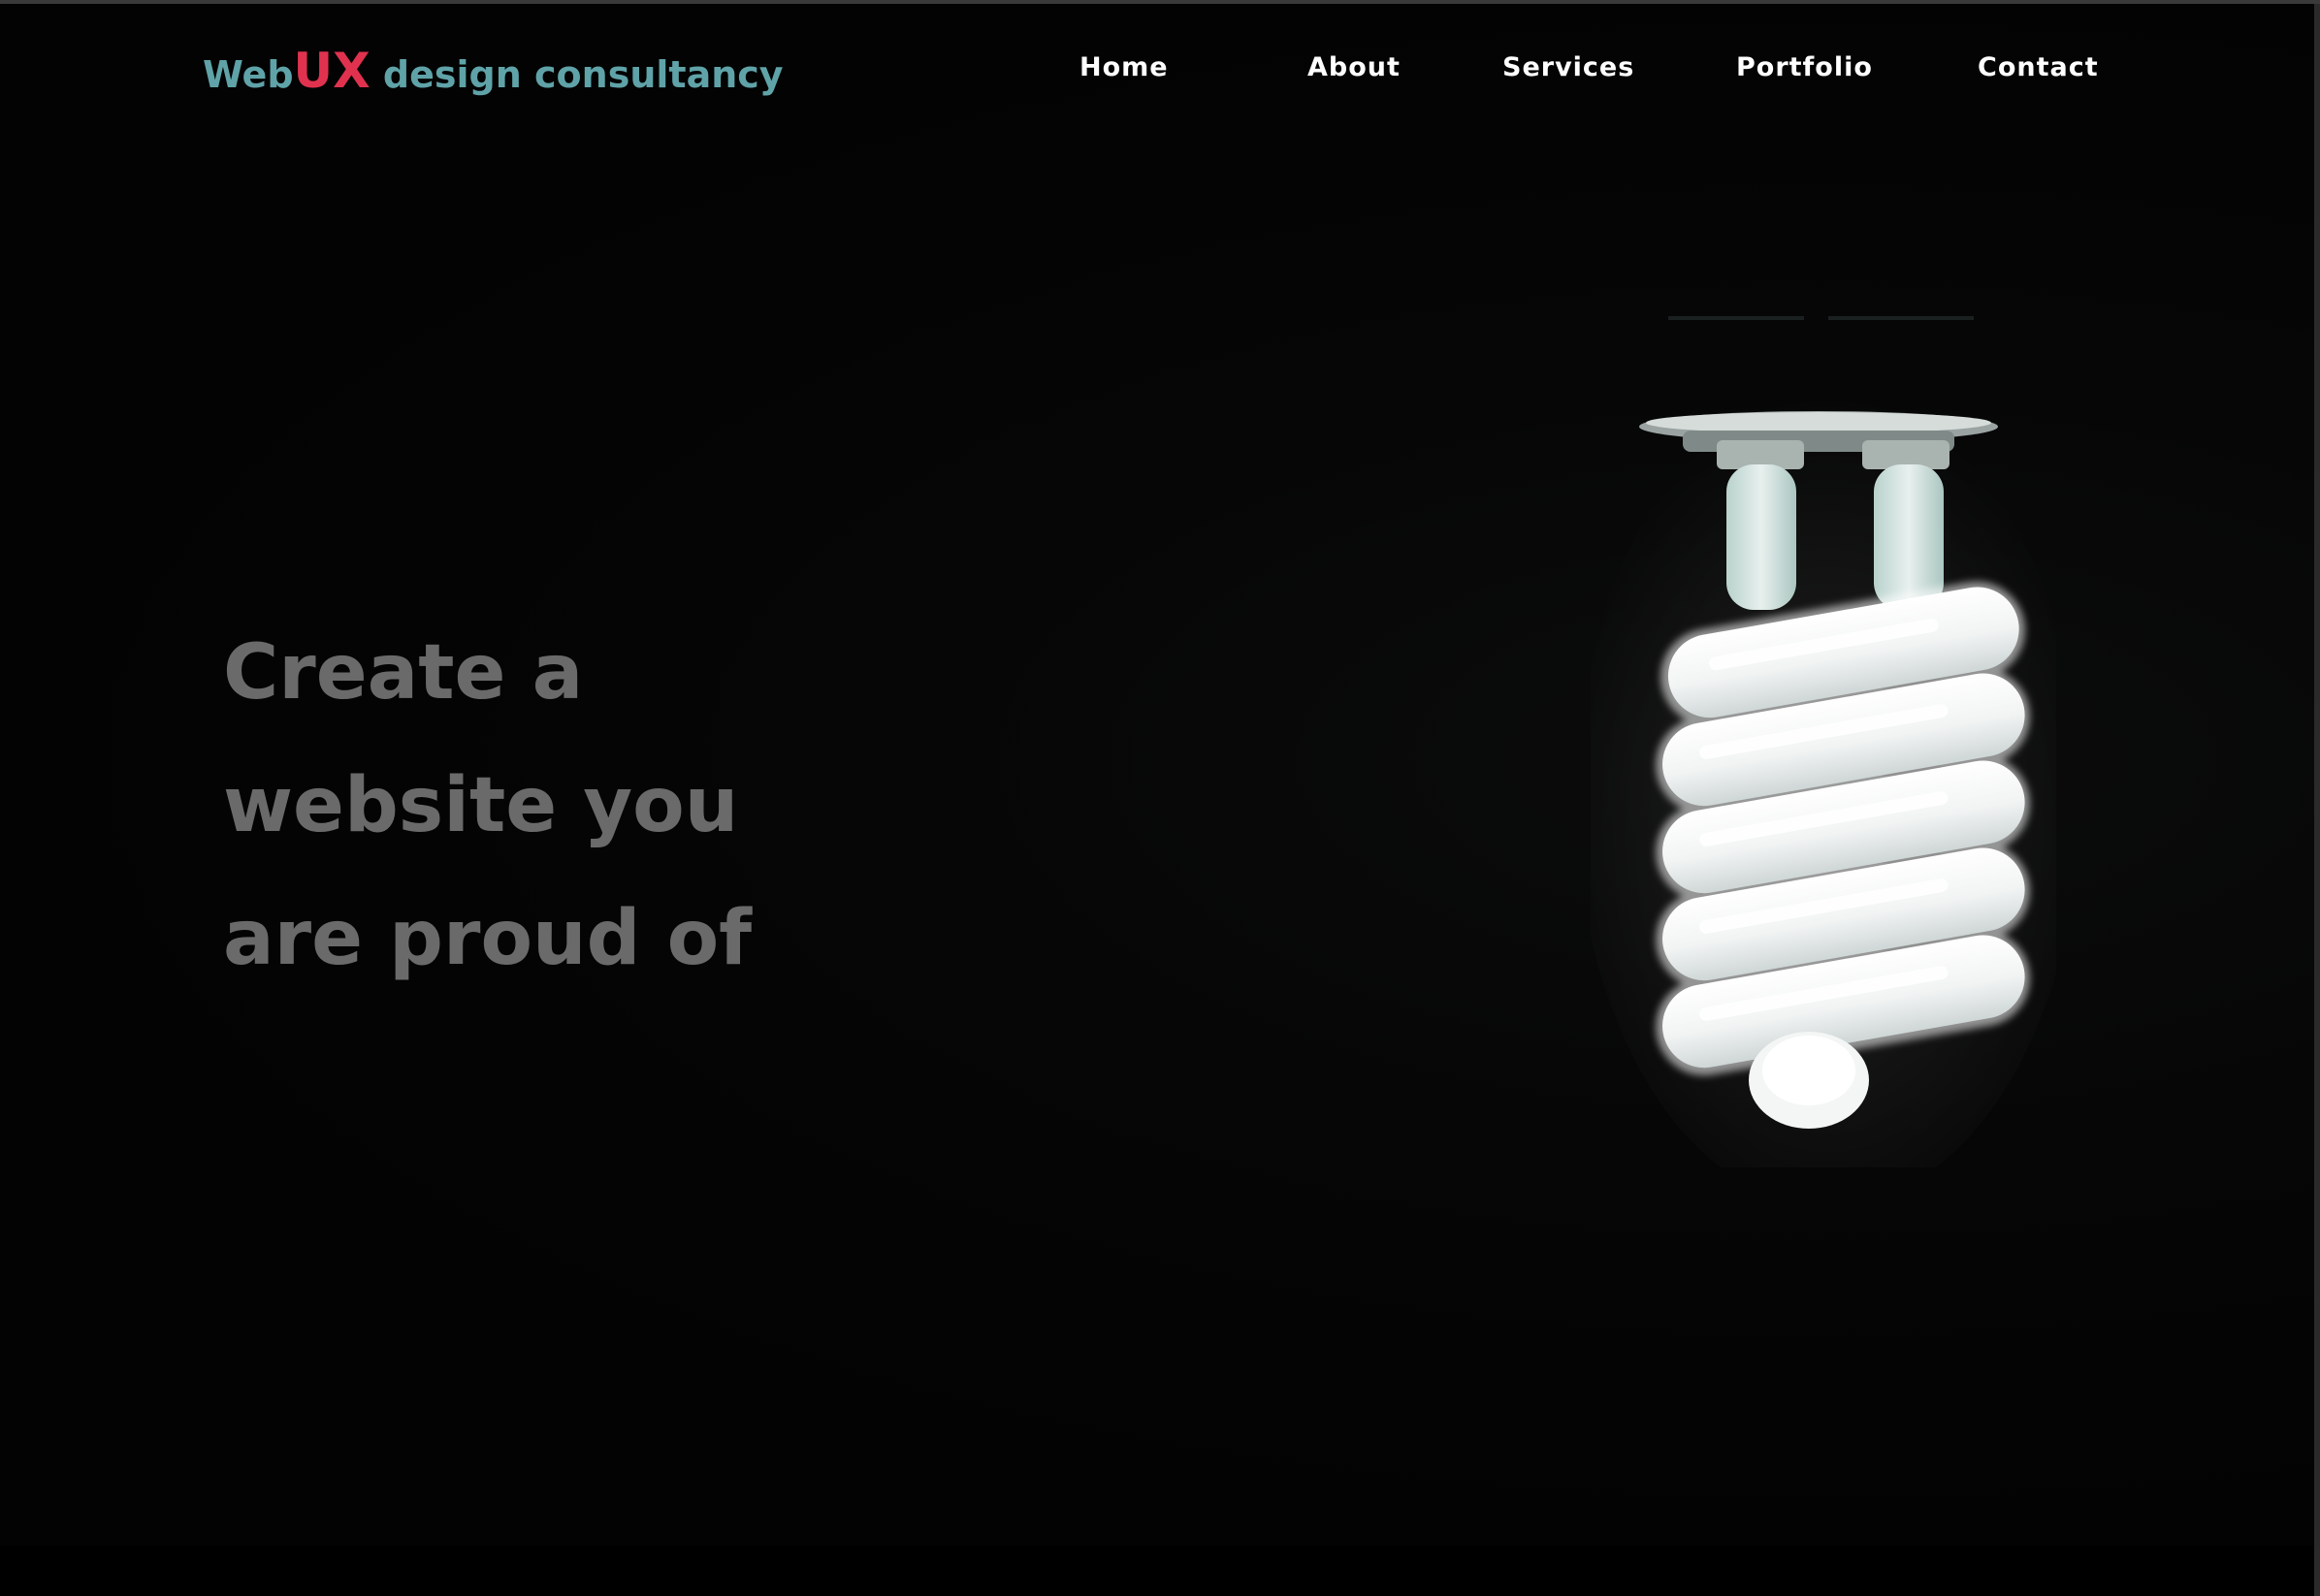 Image resolution: width=2320 pixels, height=1596 pixels. I want to click on nav-item-services: Services, so click(1568, 67).